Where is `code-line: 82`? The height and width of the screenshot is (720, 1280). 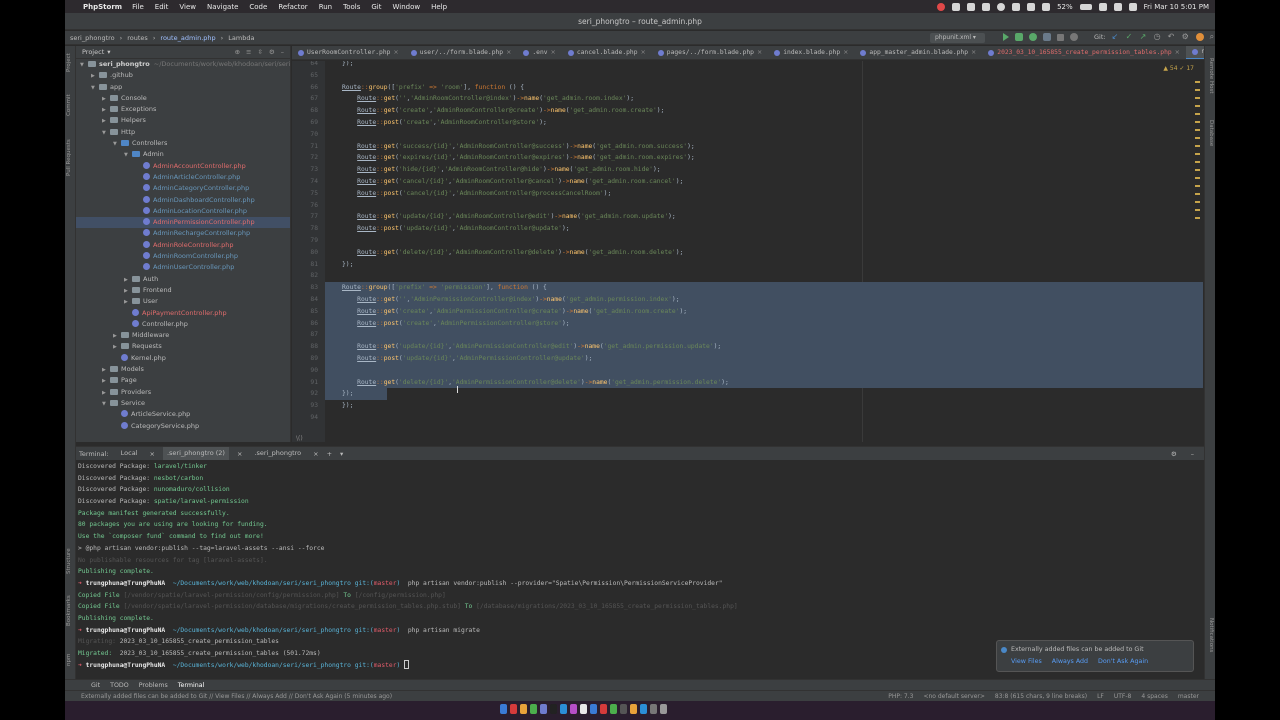
code-line: 82 is located at coordinates (748, 276).